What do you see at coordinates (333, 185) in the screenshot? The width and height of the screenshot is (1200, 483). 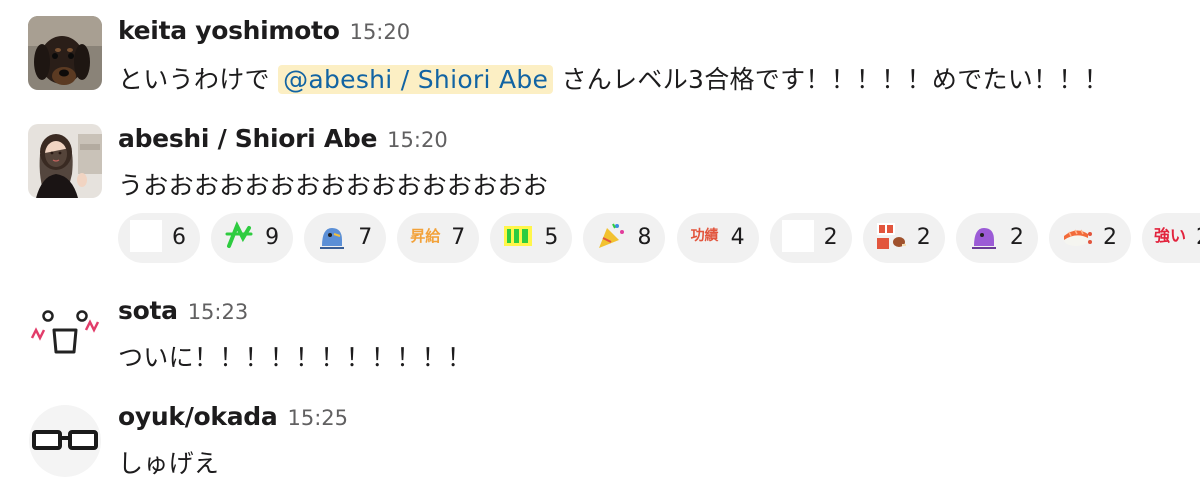 I see `message-text: うおおおおおおおおおおおおおおおお` at bounding box center [333, 185].